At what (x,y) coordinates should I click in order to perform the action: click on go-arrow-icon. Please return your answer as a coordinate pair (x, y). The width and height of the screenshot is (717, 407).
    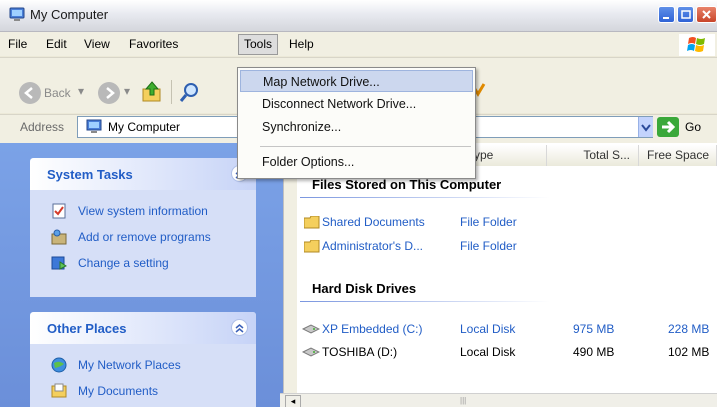
    Looking at the image, I should click on (668, 127).